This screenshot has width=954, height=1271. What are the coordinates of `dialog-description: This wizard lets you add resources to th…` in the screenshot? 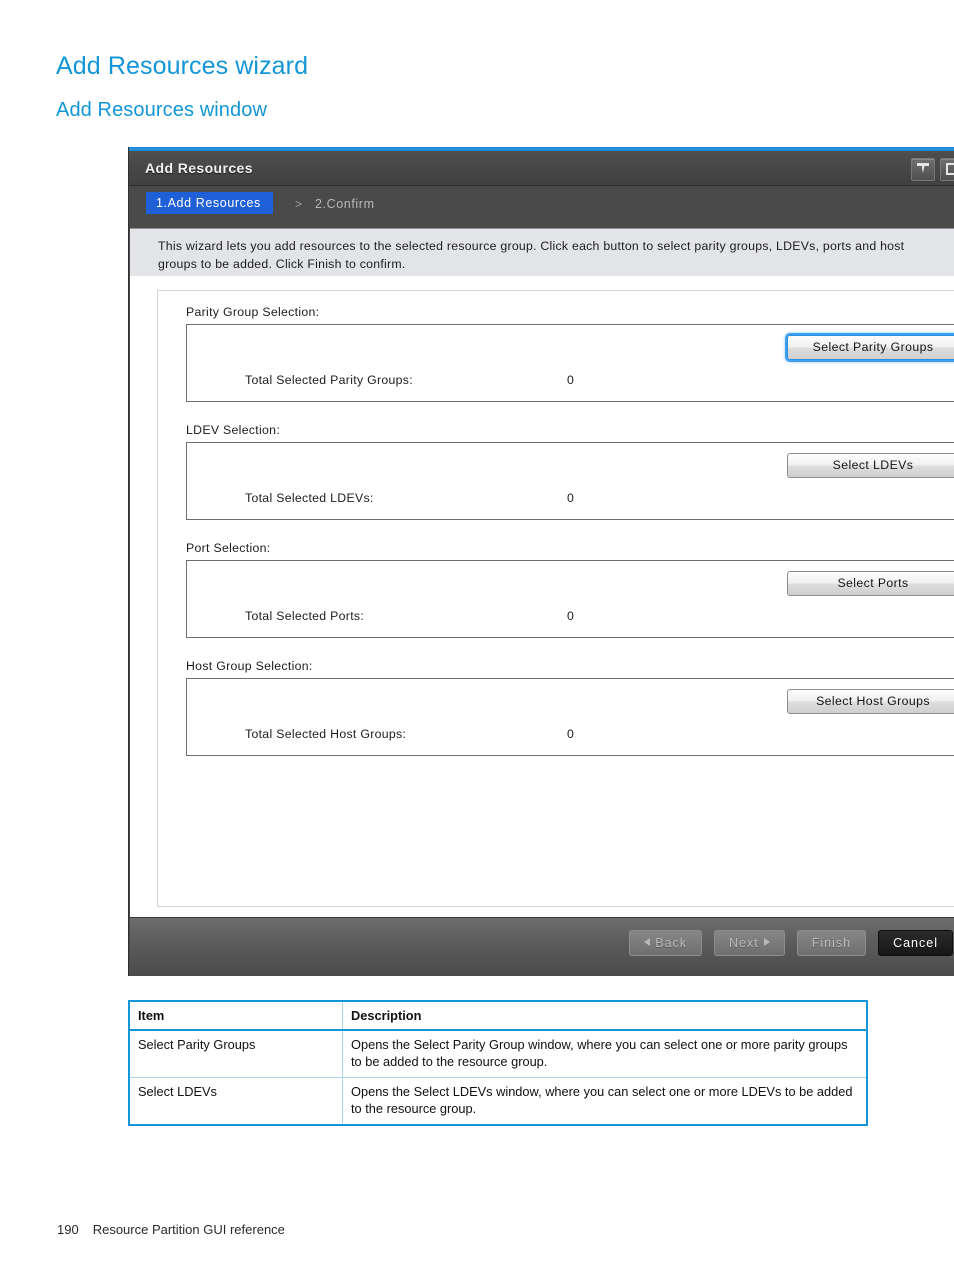 It's located at (542, 252).